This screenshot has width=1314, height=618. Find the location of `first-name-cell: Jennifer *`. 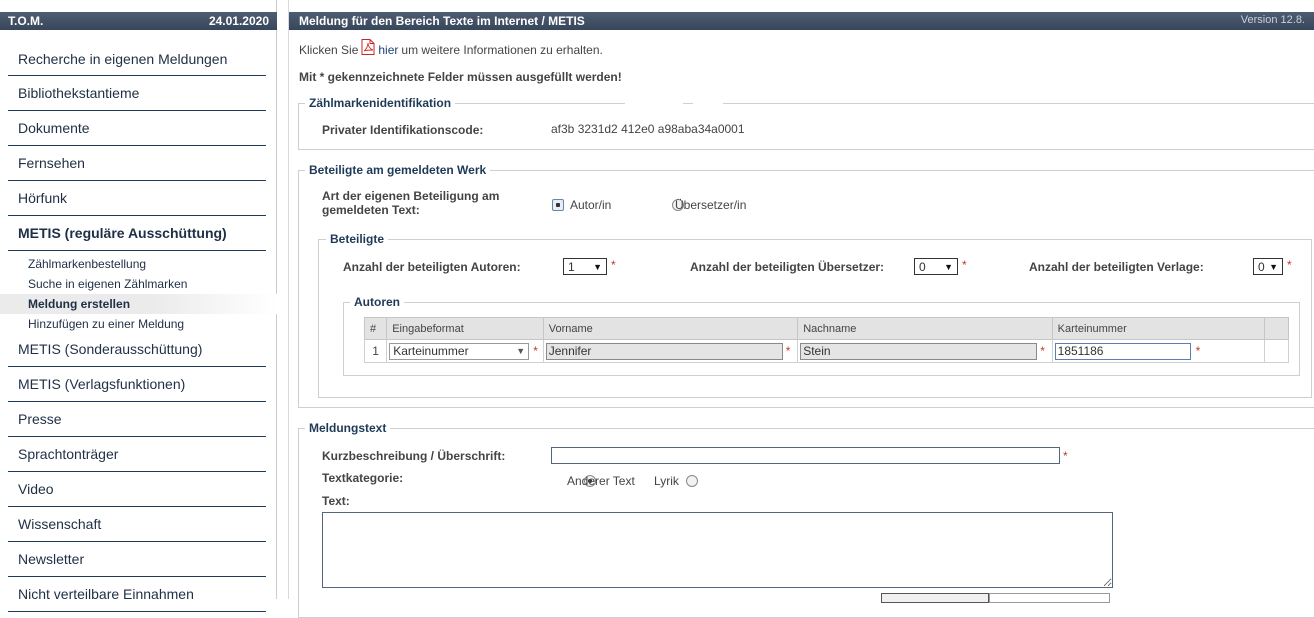

first-name-cell: Jennifer * is located at coordinates (670, 351).